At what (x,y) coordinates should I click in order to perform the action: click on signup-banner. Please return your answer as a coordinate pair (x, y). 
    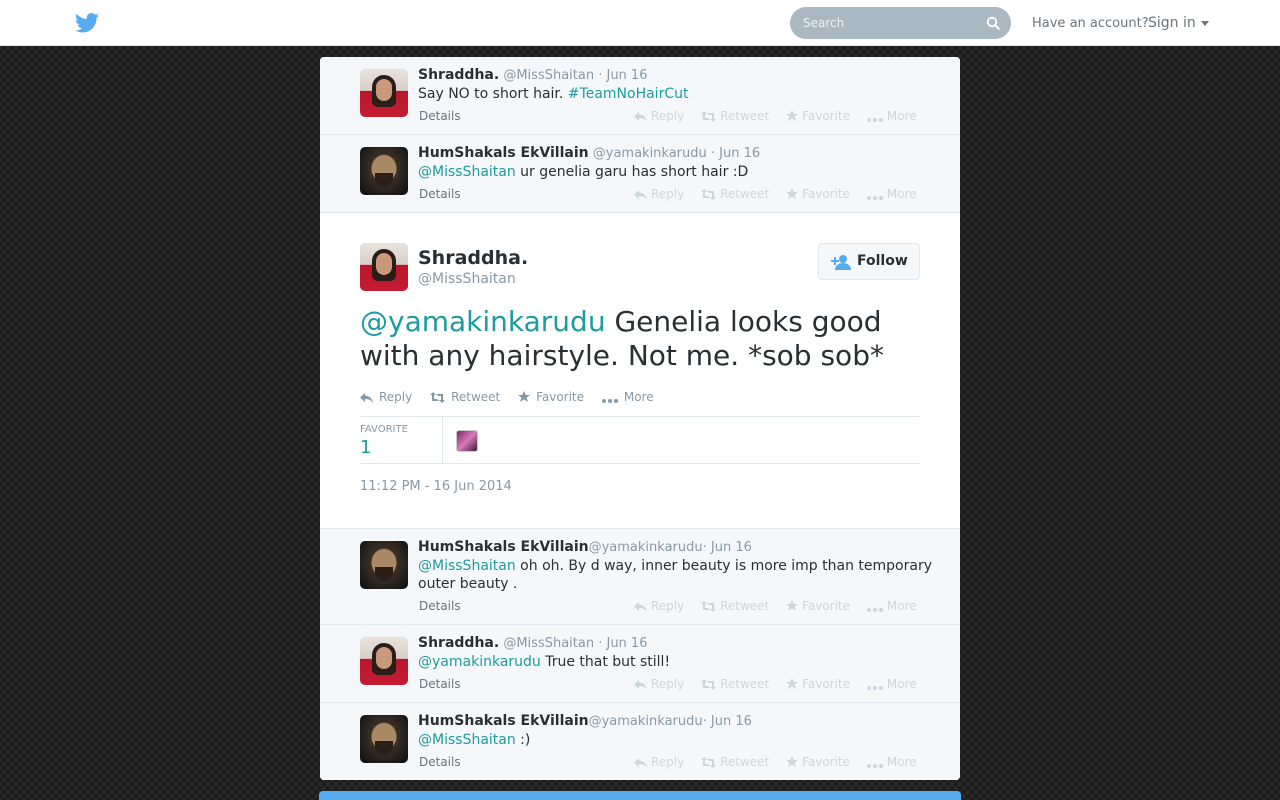
    Looking at the image, I should click on (640, 795).